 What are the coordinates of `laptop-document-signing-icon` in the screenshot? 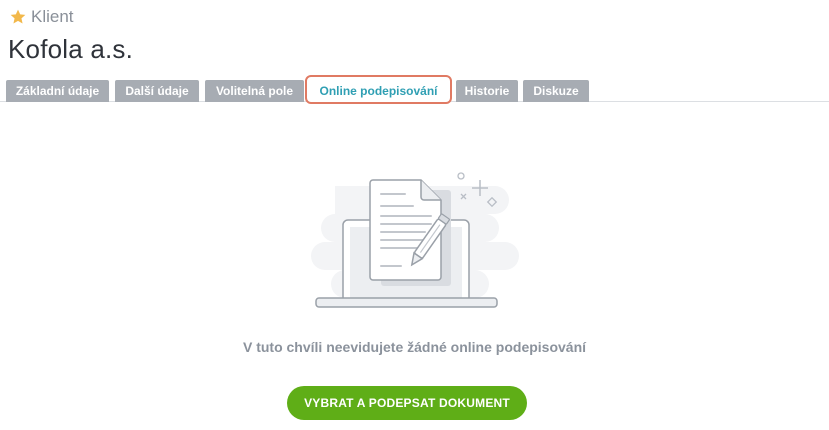 It's located at (420, 241).